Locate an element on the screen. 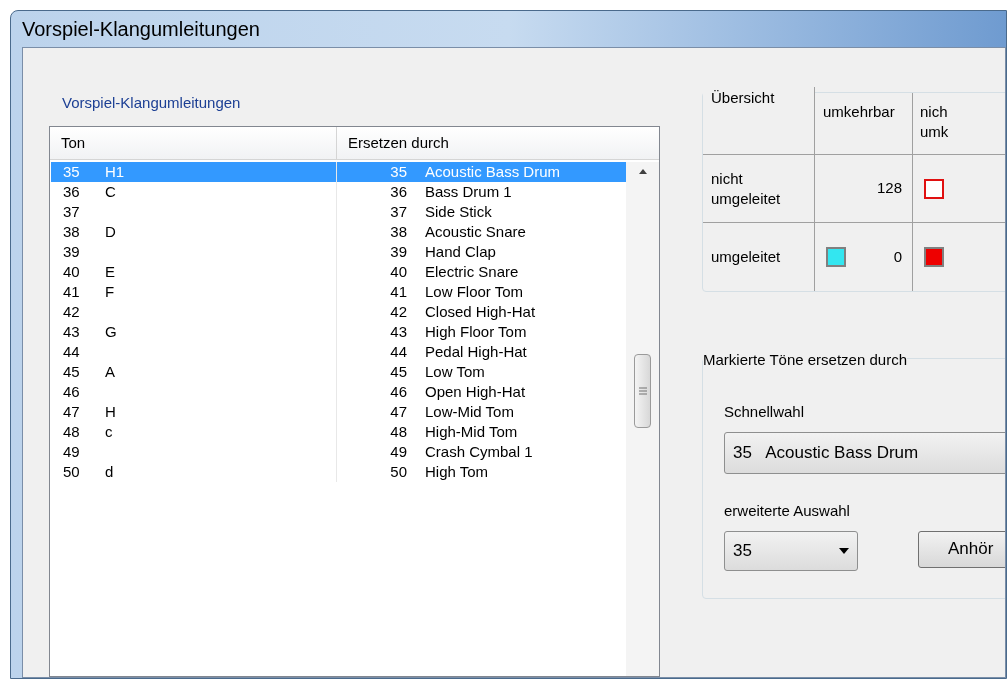 Image resolution: width=1007 pixels, height=679 pixels. replacement-name: Low-Mid Tom is located at coordinates (469, 411).